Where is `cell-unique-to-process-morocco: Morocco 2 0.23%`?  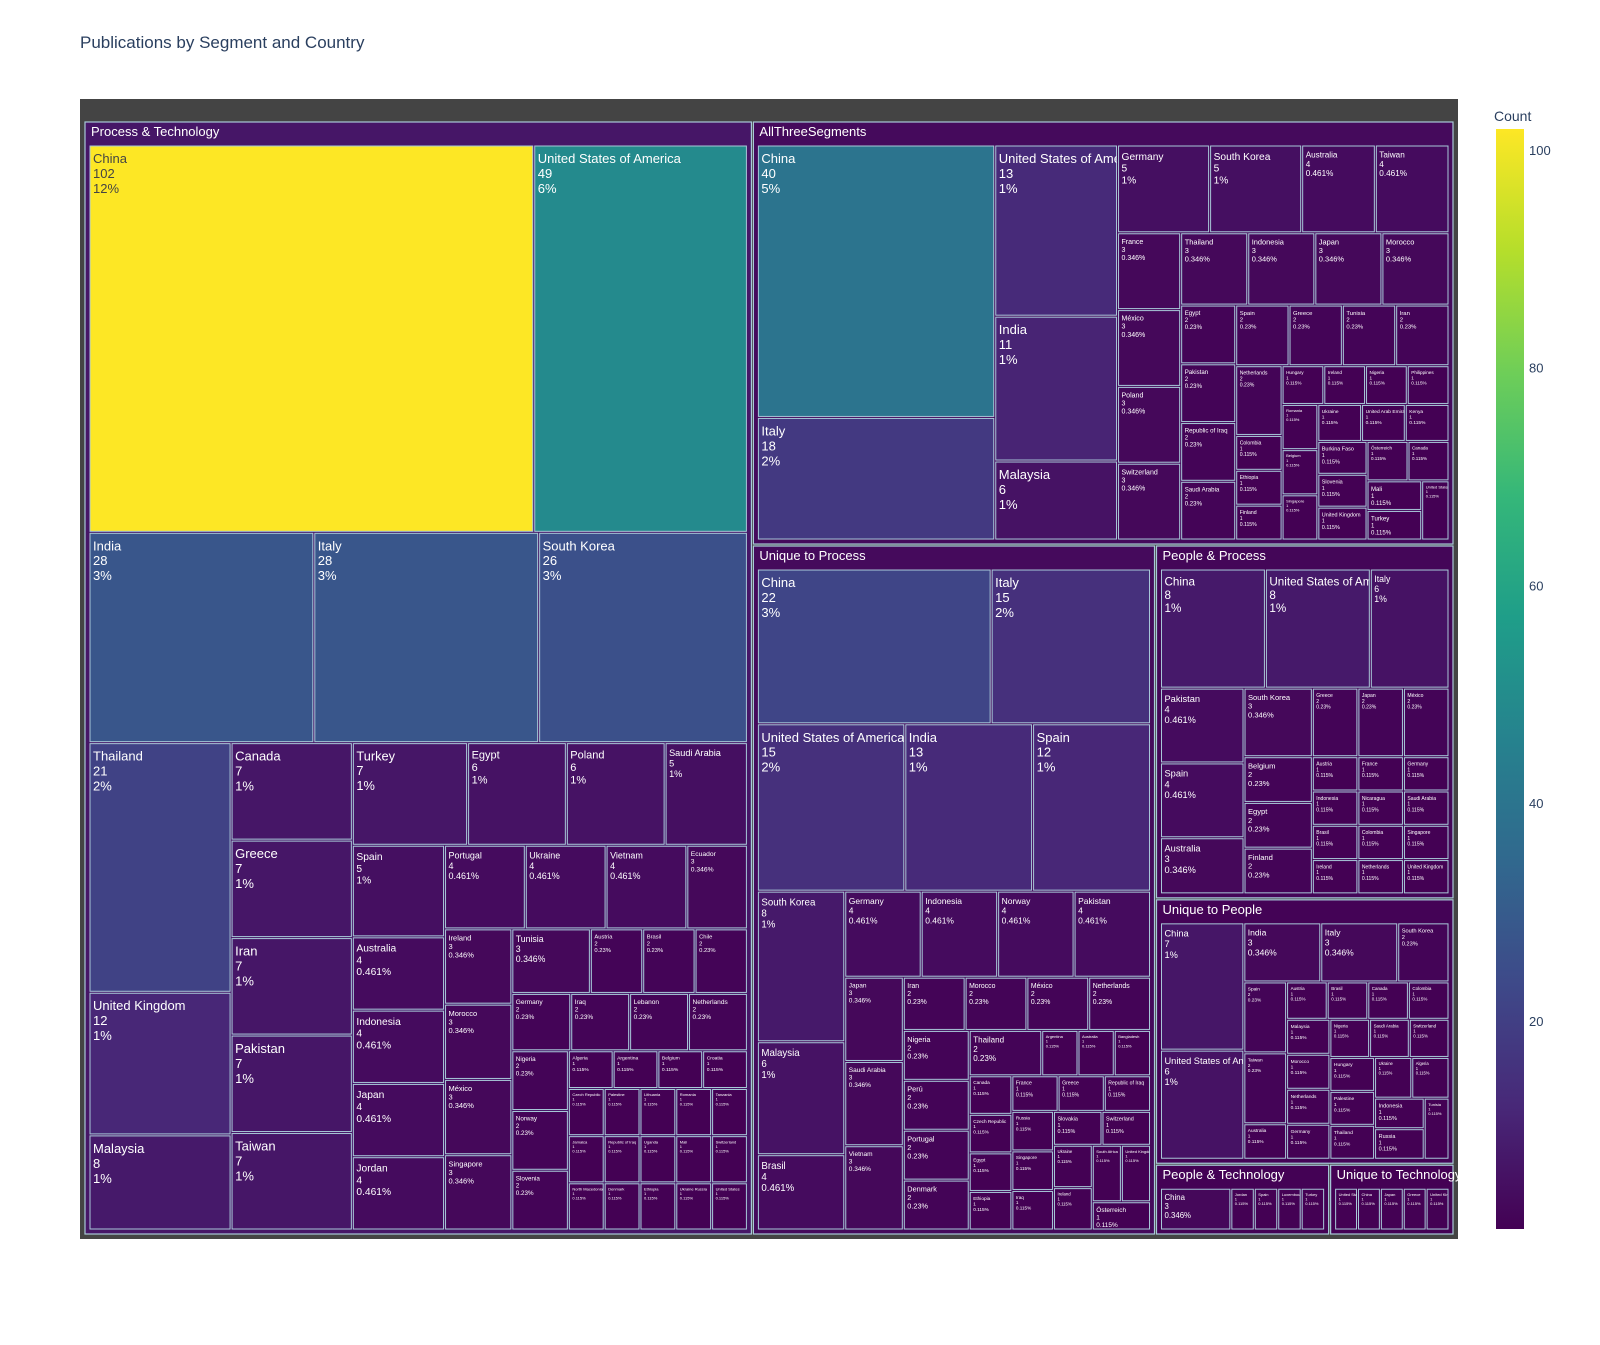 cell-unique-to-process-morocco: Morocco 2 0.23% is located at coordinates (996, 1003).